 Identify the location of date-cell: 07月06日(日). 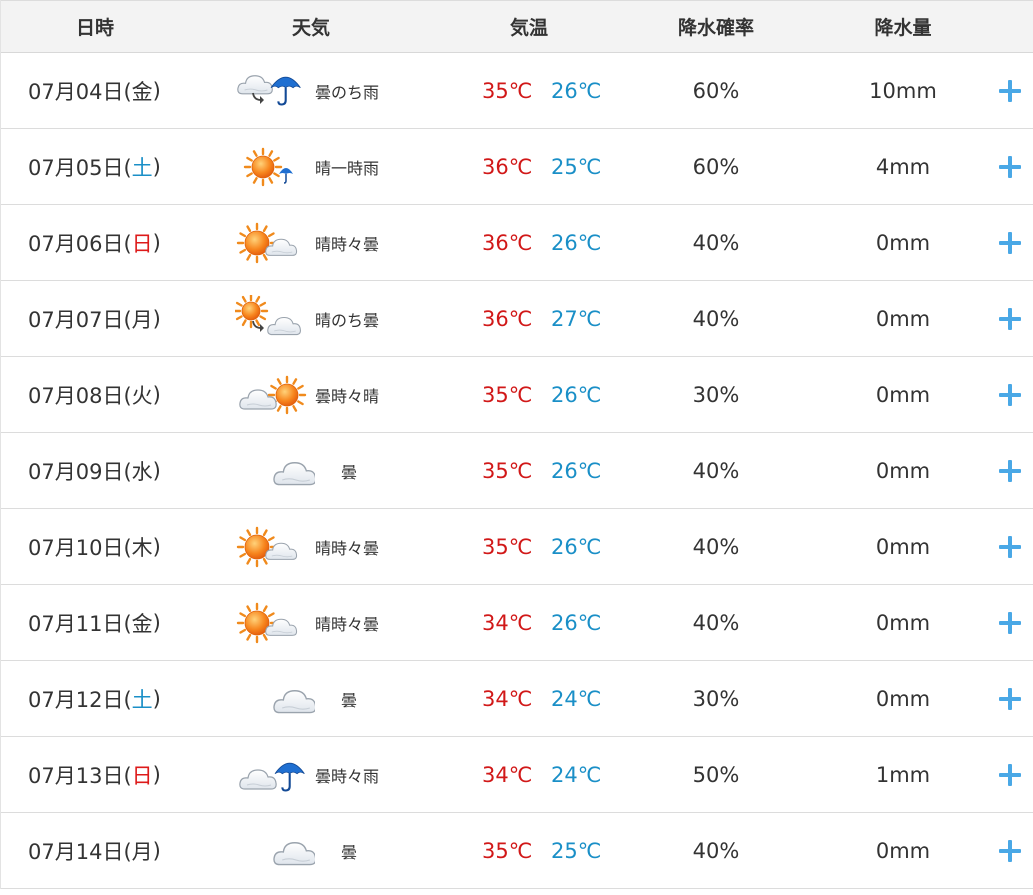
(94, 242).